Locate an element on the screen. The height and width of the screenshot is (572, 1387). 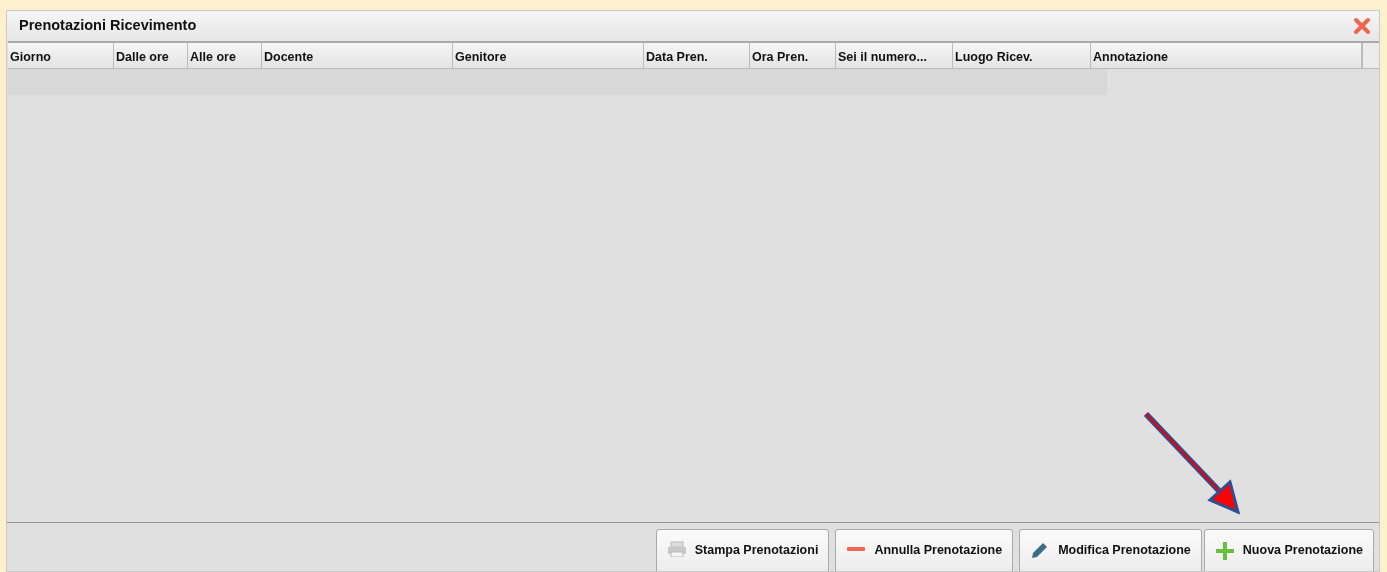
close-icon is located at coordinates (1362, 26).